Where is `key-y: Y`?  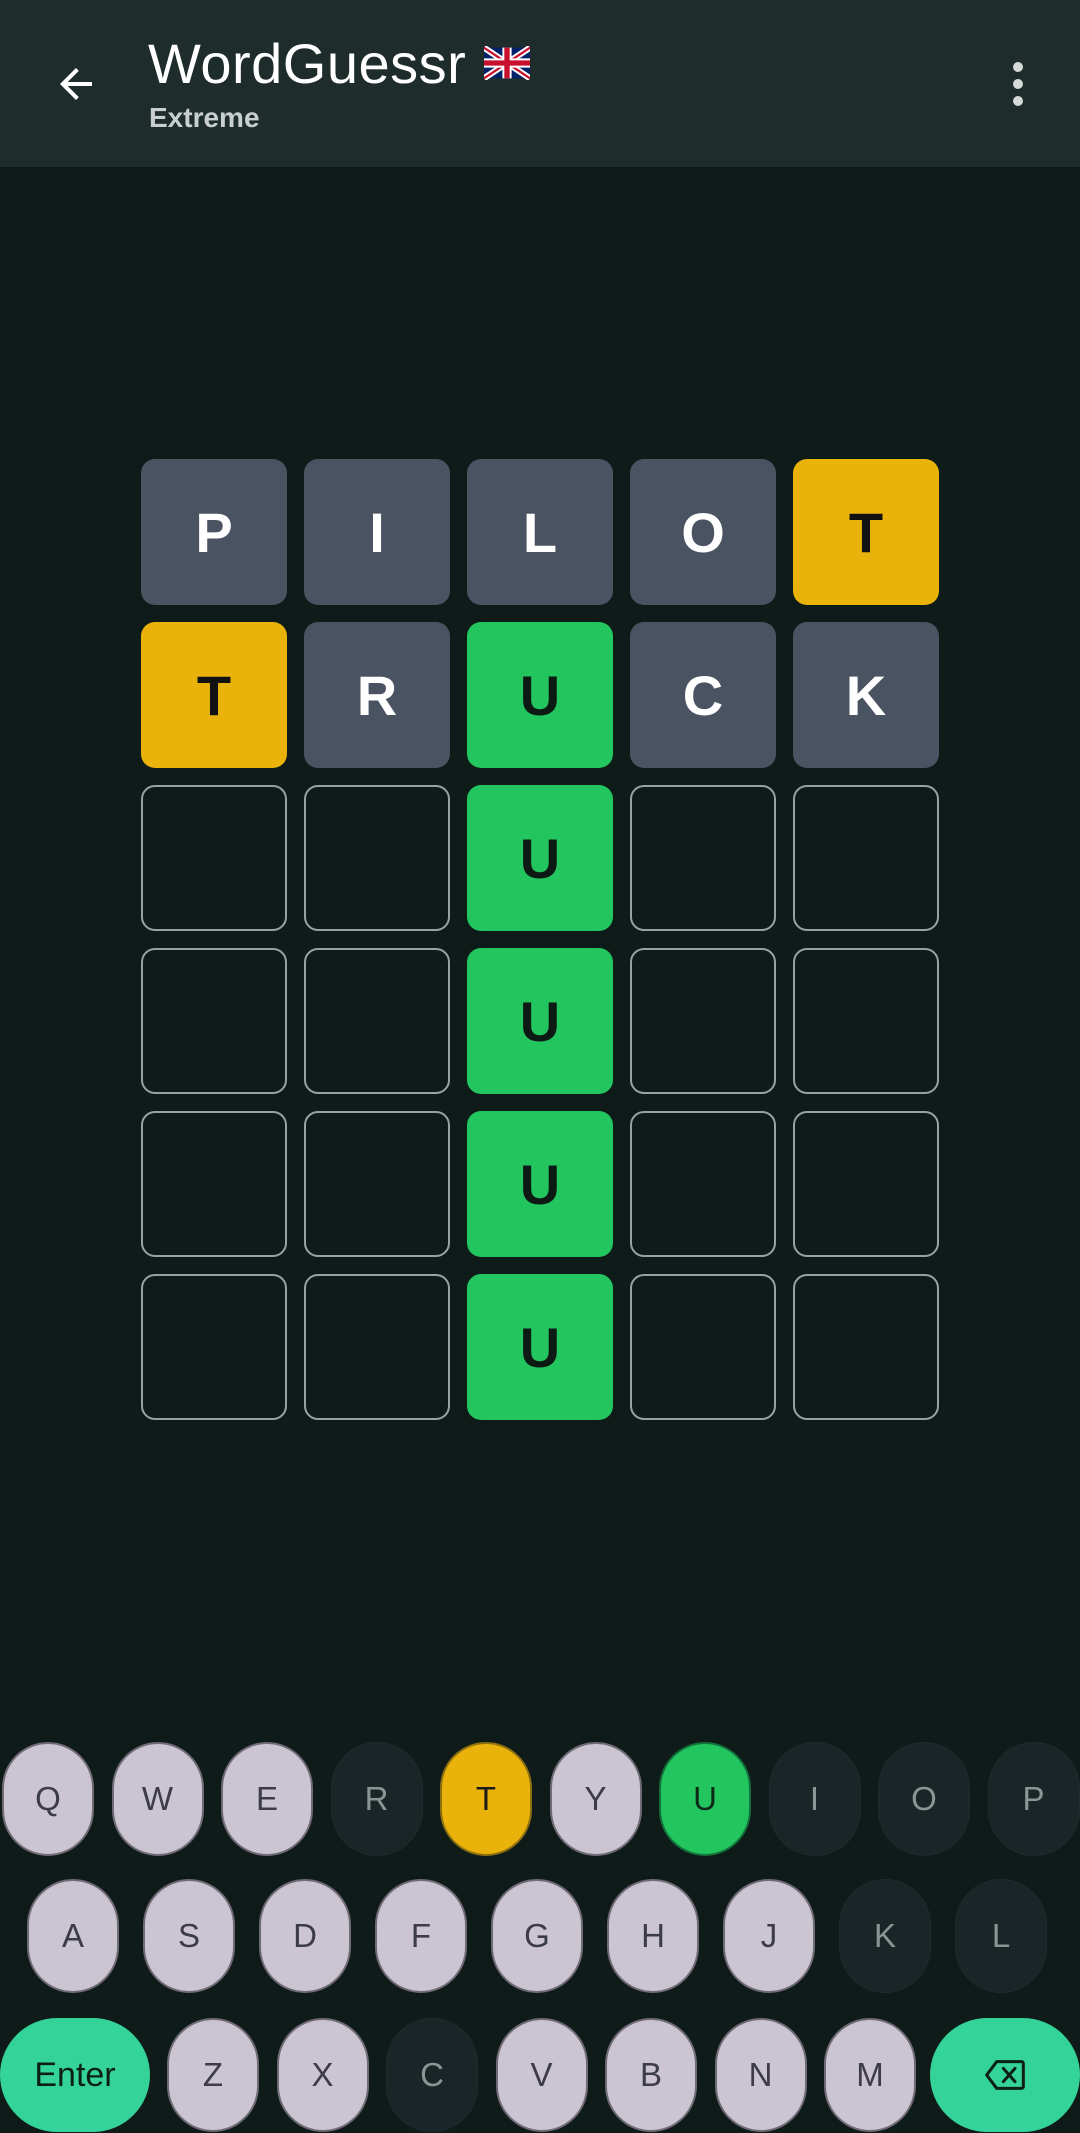 key-y: Y is located at coordinates (595, 1799).